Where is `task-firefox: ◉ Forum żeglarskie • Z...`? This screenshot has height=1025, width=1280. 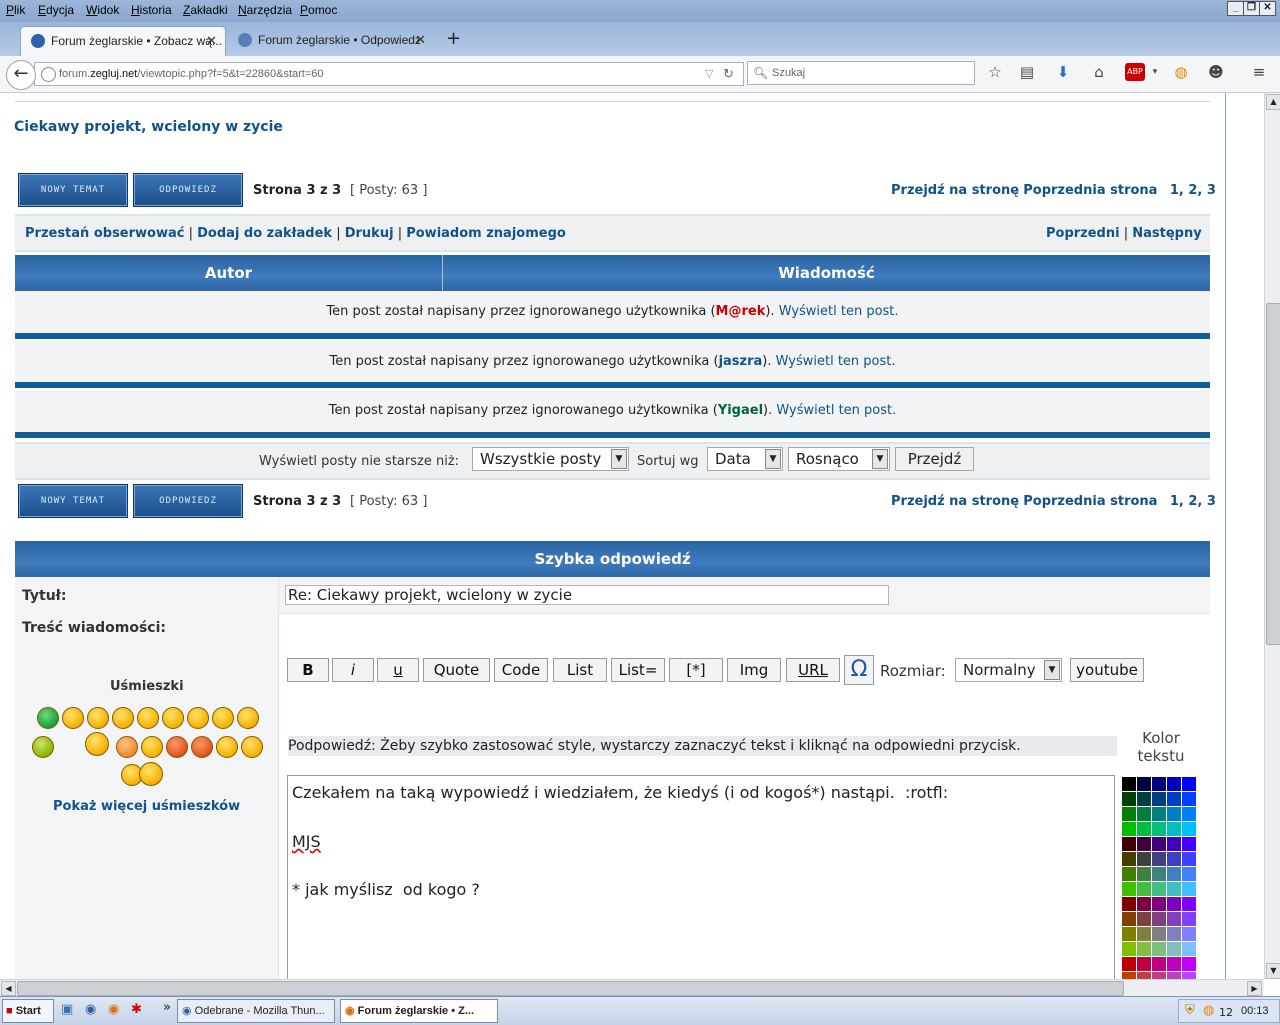
task-firefox: ◉ Forum żeglarskie • Z... is located at coordinates (419, 1011).